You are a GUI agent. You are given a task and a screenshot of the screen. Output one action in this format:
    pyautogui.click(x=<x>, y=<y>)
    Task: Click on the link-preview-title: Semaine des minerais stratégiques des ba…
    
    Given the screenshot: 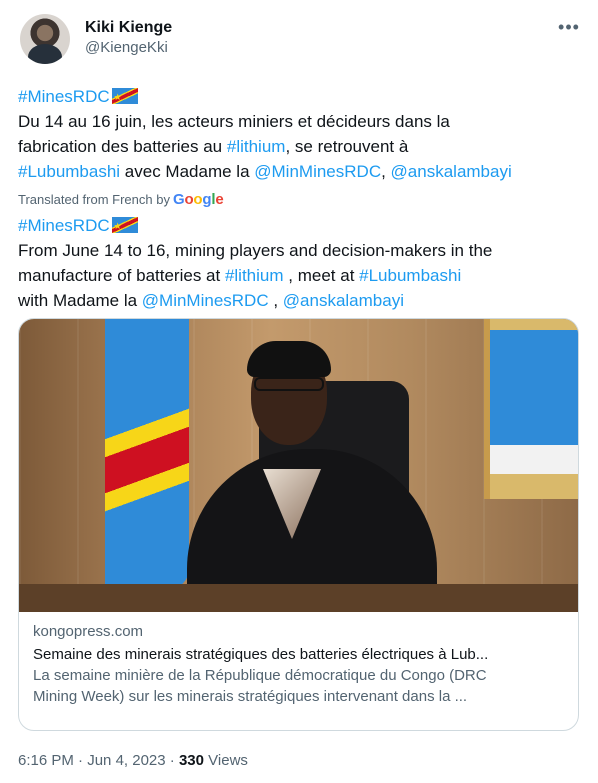 What is the action you would take?
    pyautogui.click(x=261, y=654)
    